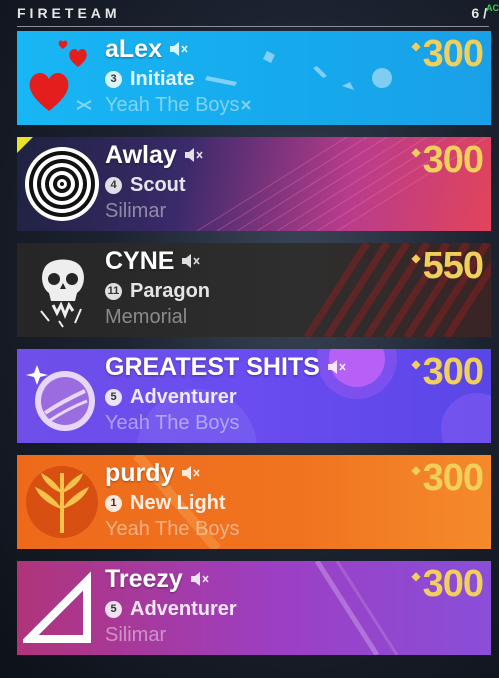 The width and height of the screenshot is (499, 678). I want to click on power-level: ◆ 550, so click(447, 266).